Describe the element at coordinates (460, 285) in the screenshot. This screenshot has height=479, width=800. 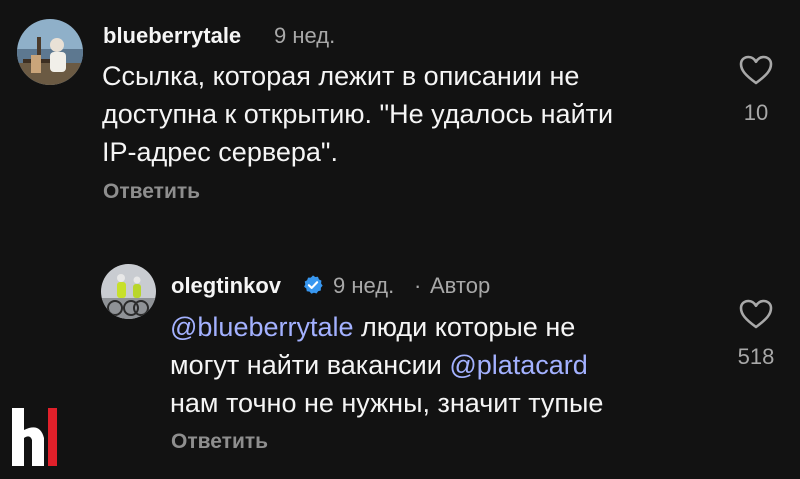
I see `author-label: Автор` at that location.